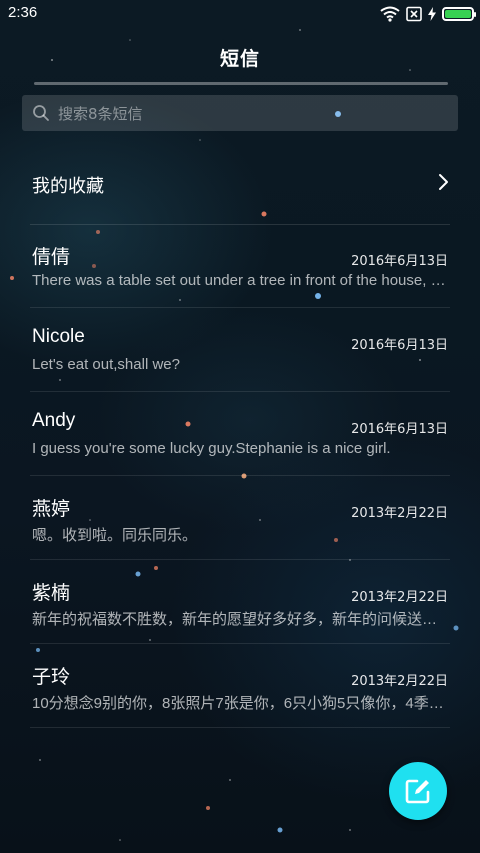 The image size is (480, 853). Describe the element at coordinates (240, 182) in the screenshot. I see `favorites-row: 我的收藏` at that location.